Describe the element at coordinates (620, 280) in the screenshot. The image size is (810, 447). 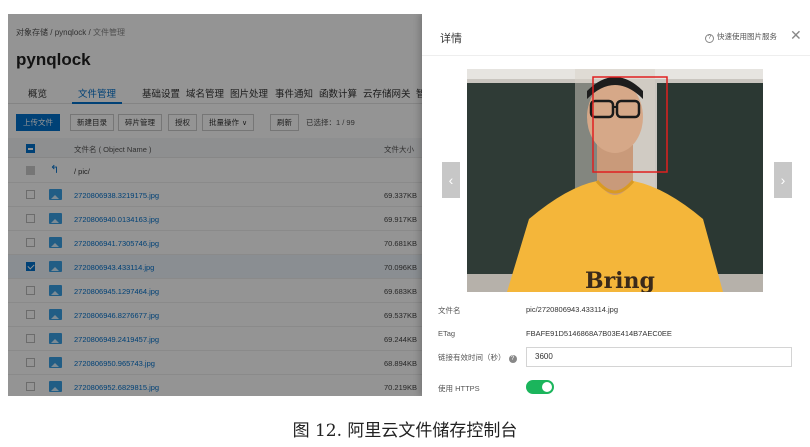
I see `shirt-text: Bring` at that location.